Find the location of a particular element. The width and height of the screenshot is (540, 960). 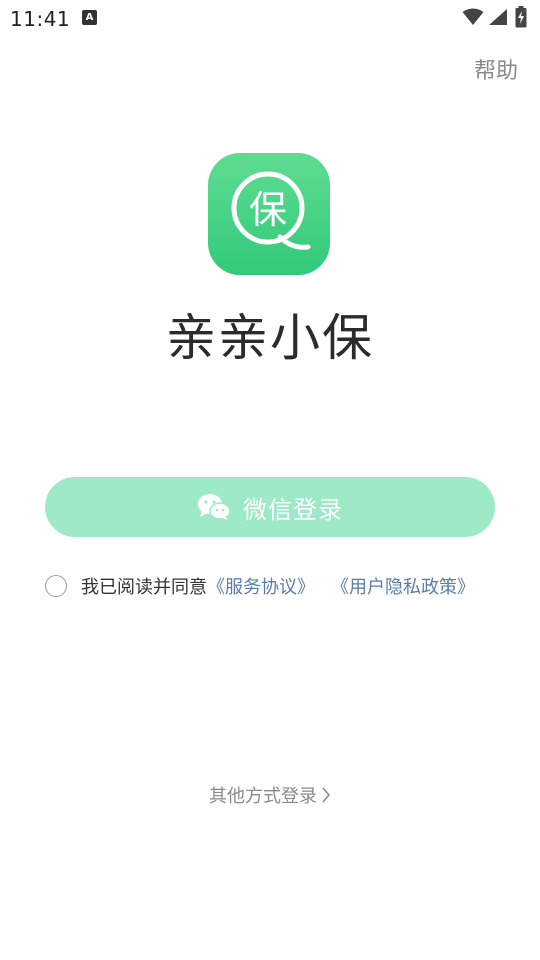

a-letter-icon: A is located at coordinates (89, 17).